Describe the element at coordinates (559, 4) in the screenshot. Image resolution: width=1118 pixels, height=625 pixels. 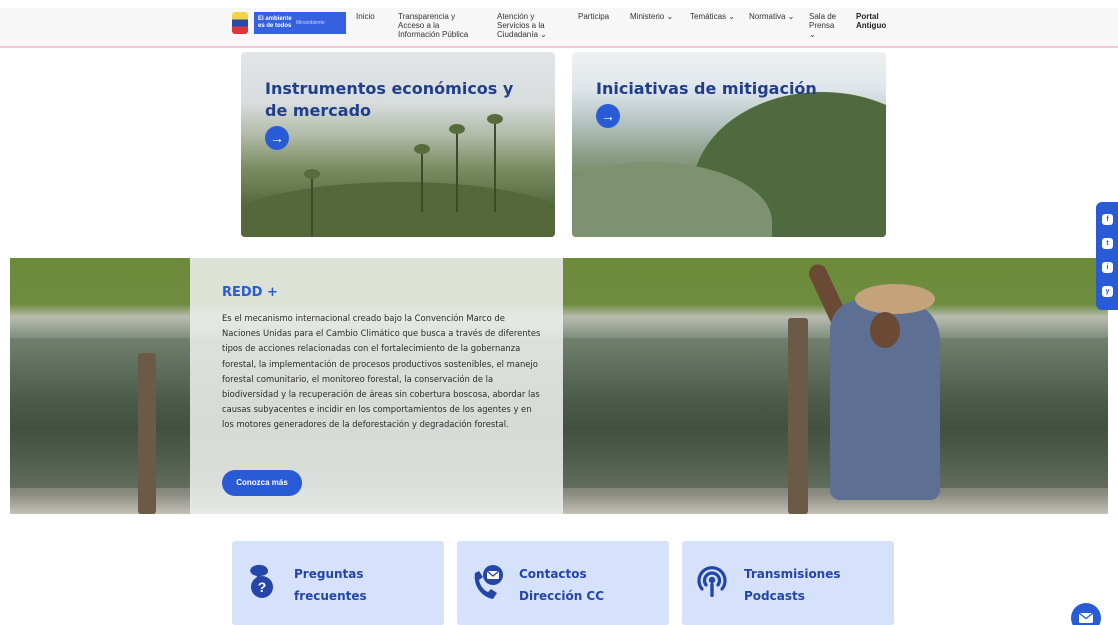
I see `topbar-top-strip` at that location.